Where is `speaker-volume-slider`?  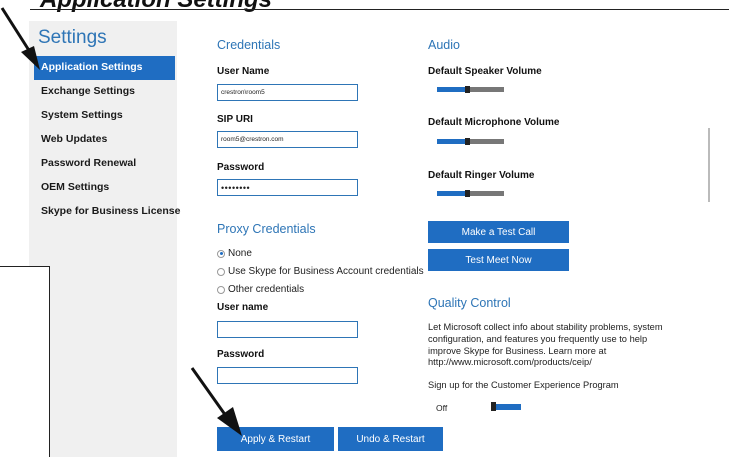
speaker-volume-slider is located at coordinates (470, 89).